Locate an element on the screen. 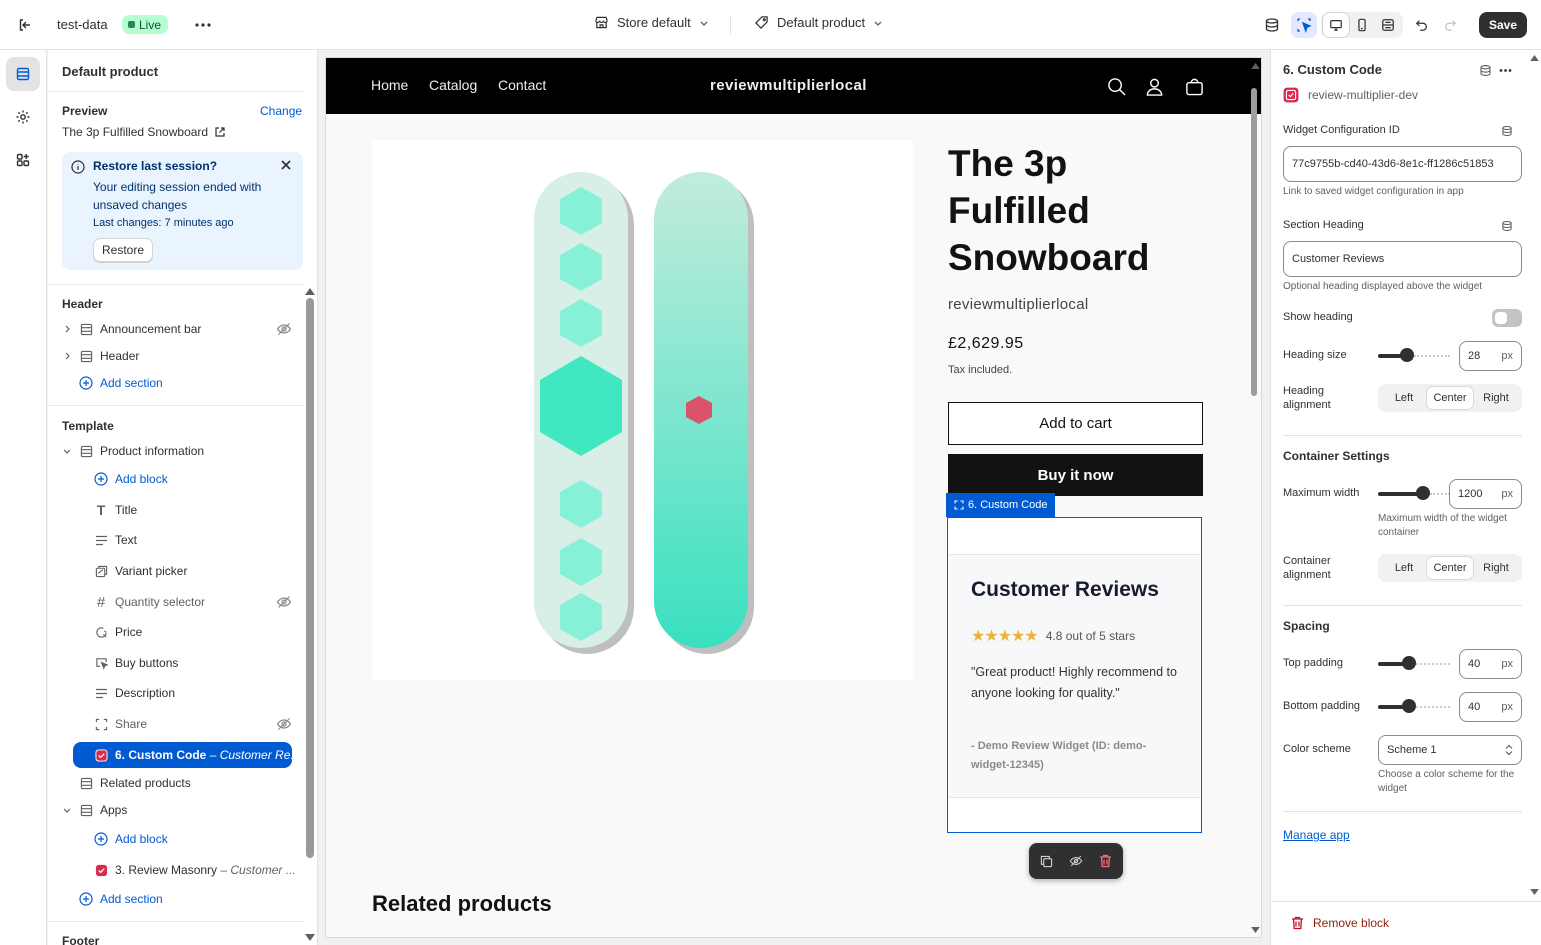 This screenshot has height=945, width=1541. max-width-slider is located at coordinates (1414, 493).